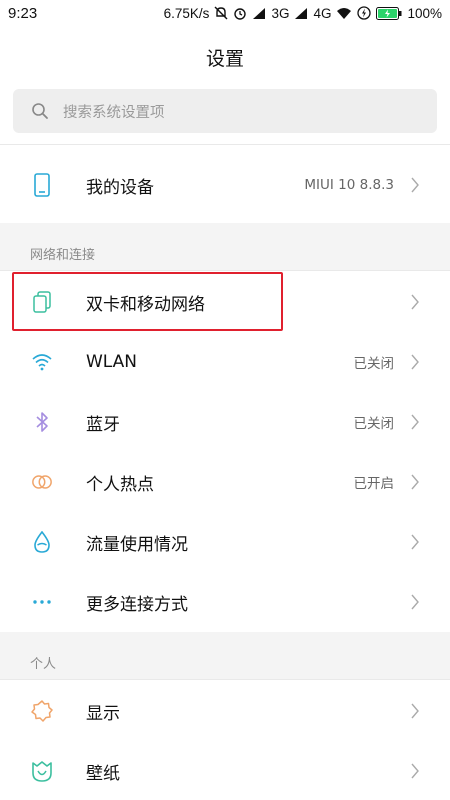  Describe the element at coordinates (43, 664) in the screenshot. I see `section-personal-label: 个人` at that location.